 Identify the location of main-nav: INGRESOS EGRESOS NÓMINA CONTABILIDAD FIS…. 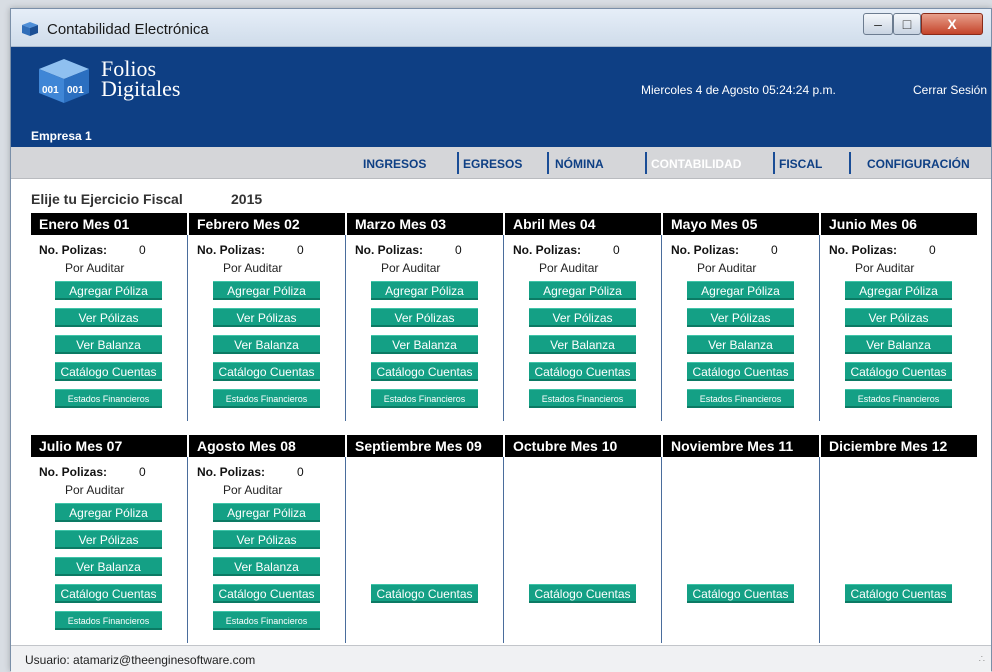
(501, 163).